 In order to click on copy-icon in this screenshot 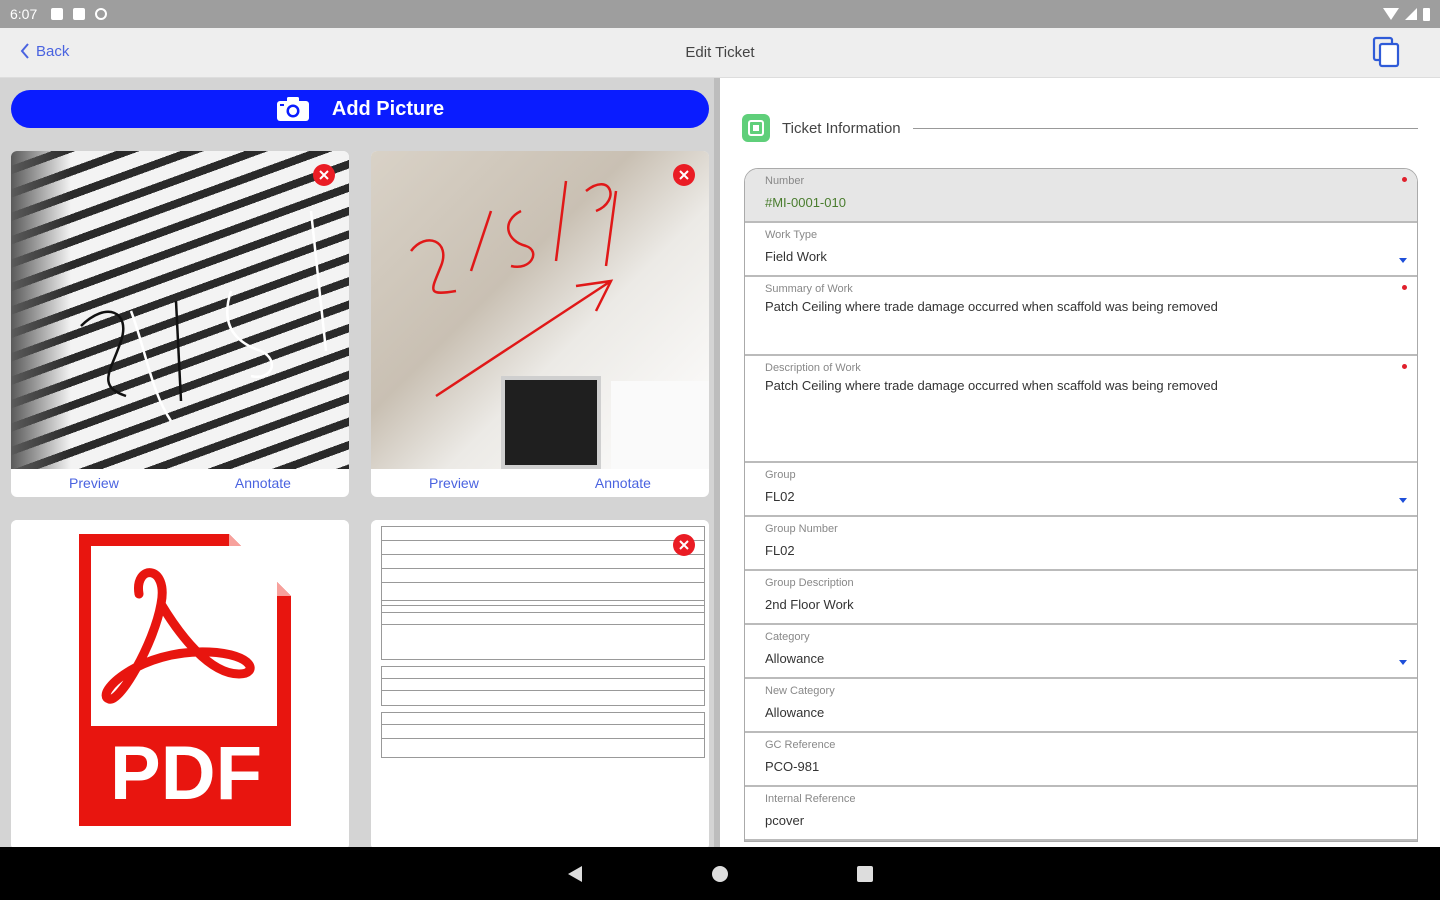, I will do `click(1386, 52)`.